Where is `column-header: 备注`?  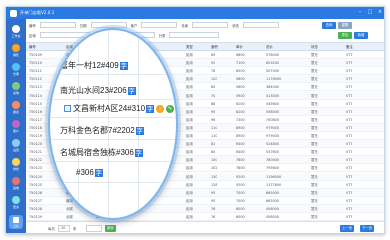 column-header: 备注 is located at coordinates (349, 47).